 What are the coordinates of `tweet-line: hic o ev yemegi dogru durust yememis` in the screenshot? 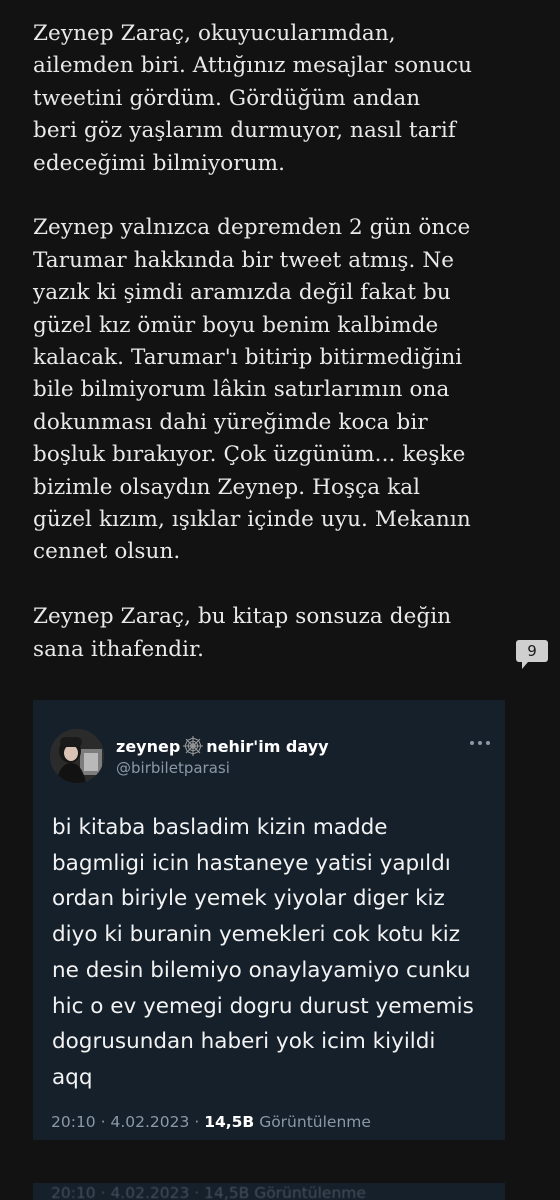 It's located at (263, 1006).